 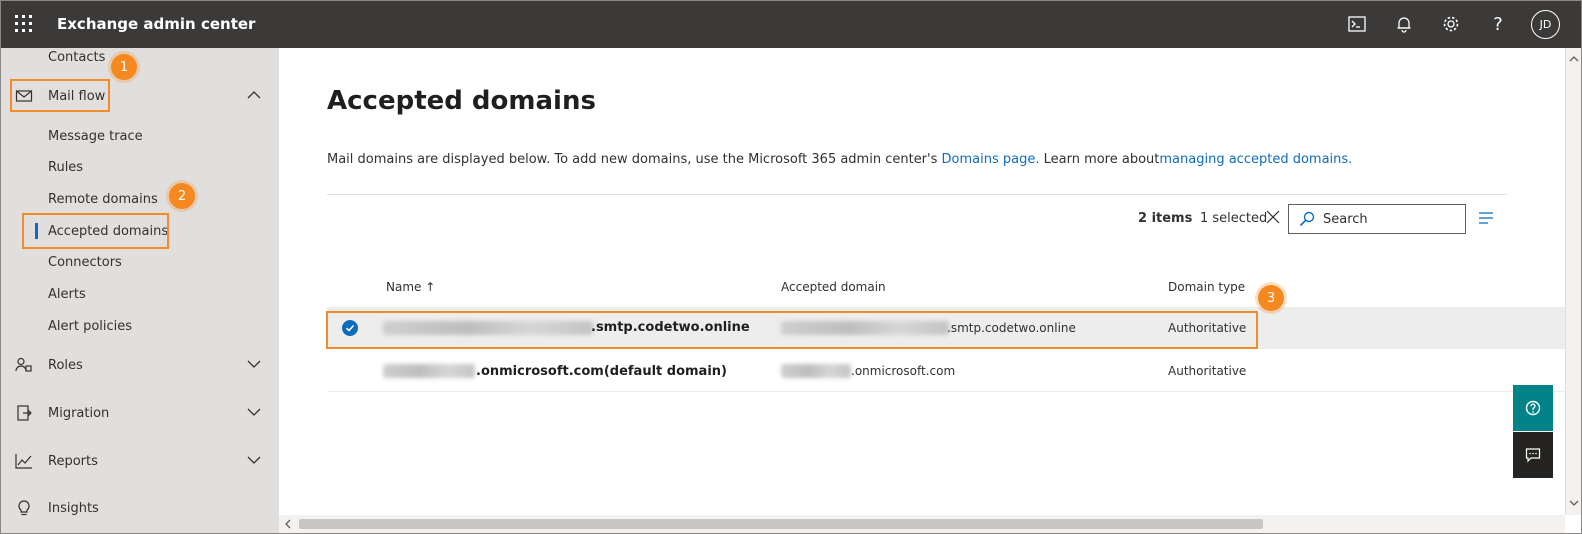 I want to click on search-box: Search, so click(x=1377, y=219).